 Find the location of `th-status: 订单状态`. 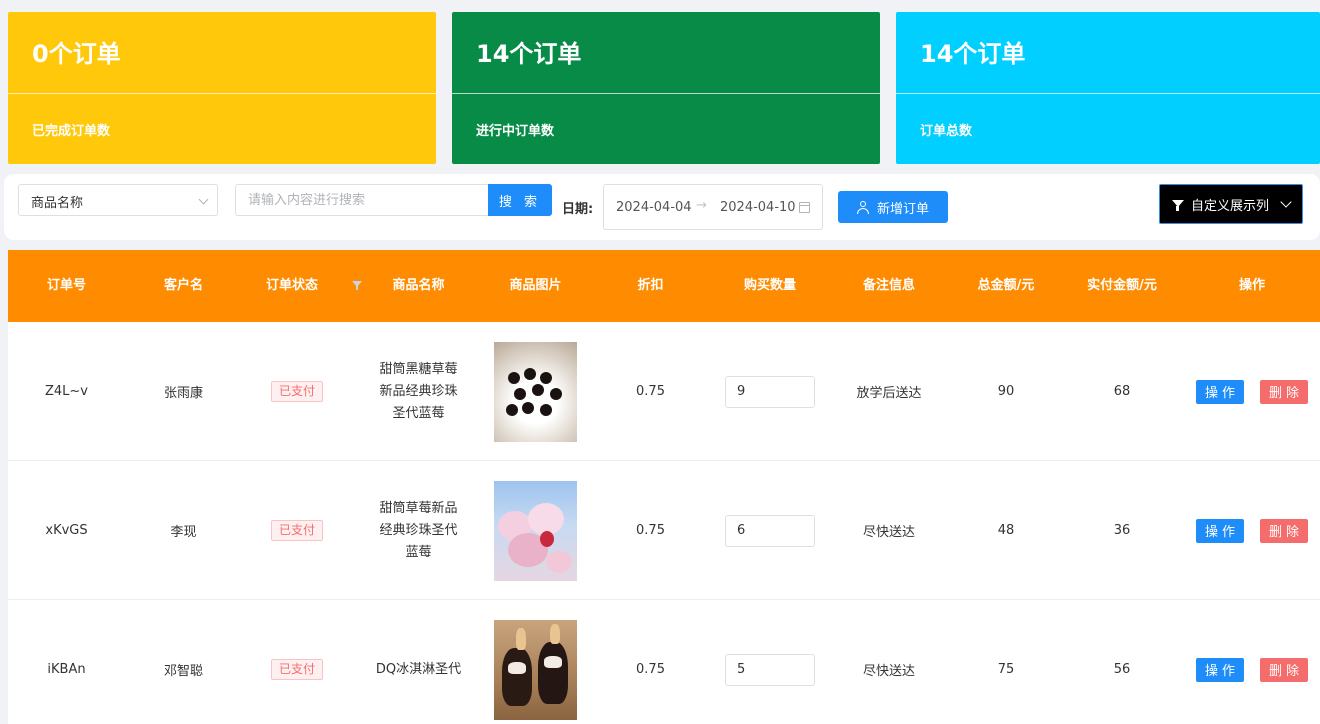

th-status: 订单状态 is located at coordinates (291, 285).